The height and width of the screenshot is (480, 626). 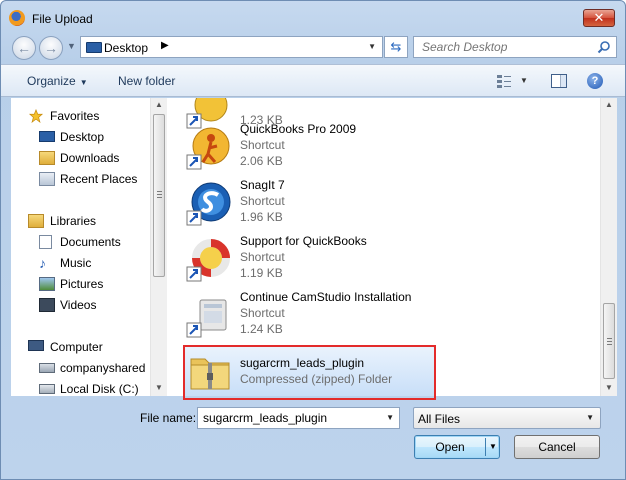 I want to click on file-size: 1.24 KB, so click(x=261, y=329).